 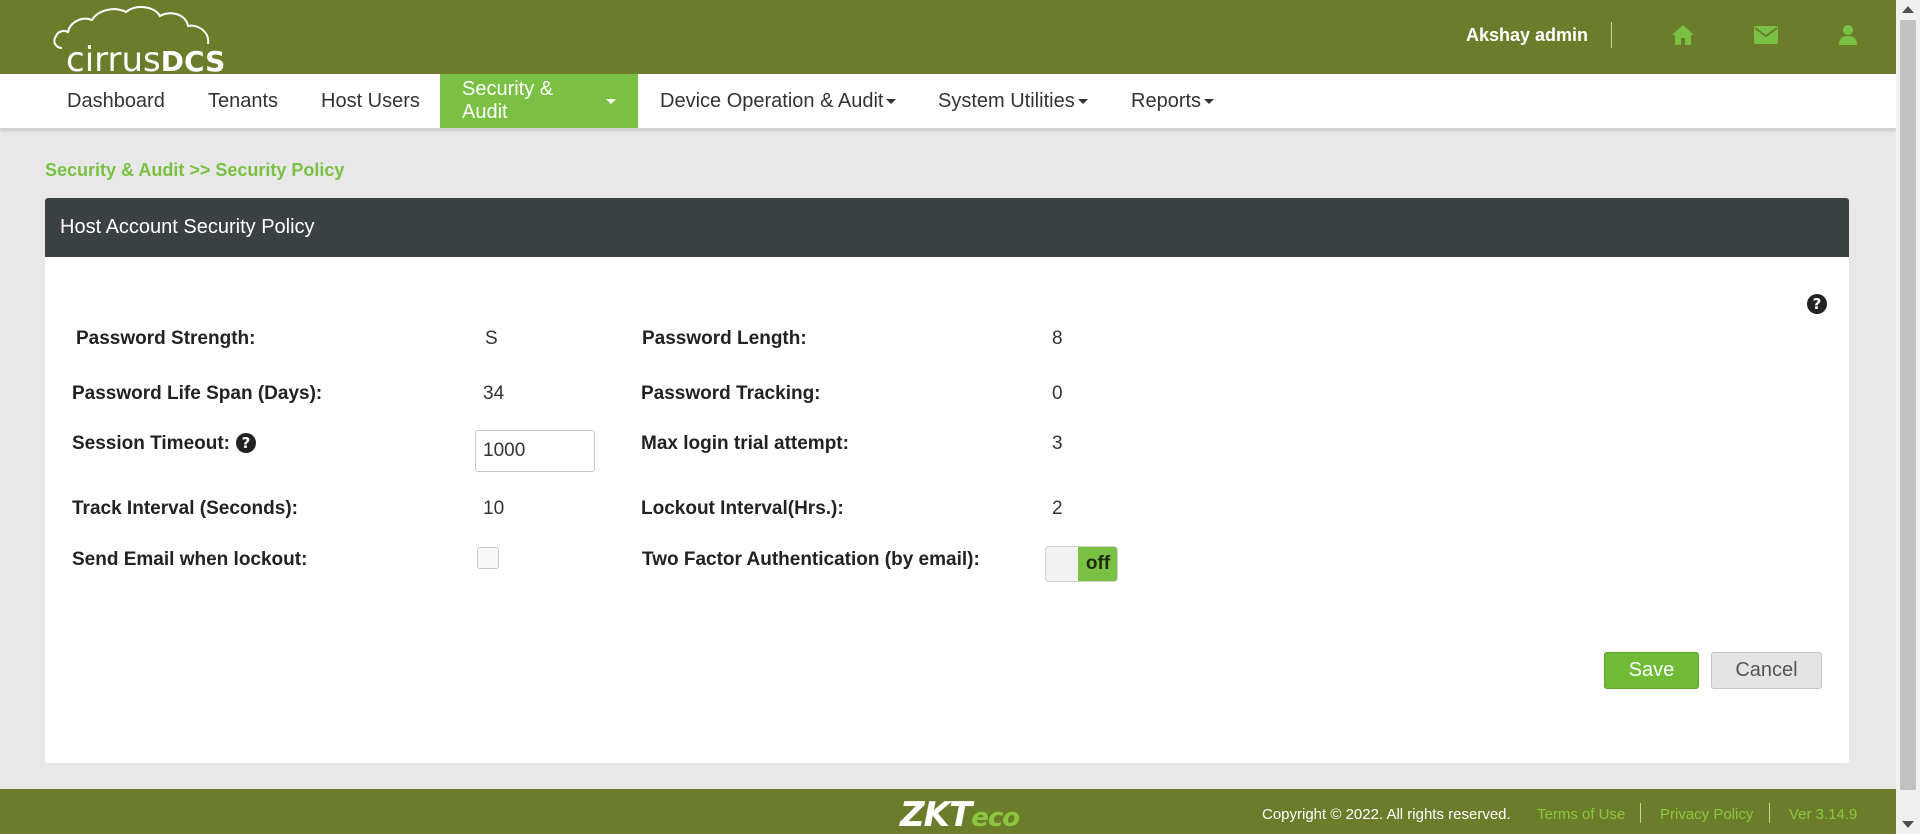 I want to click on logo-eco: eco, so click(x=995, y=818).